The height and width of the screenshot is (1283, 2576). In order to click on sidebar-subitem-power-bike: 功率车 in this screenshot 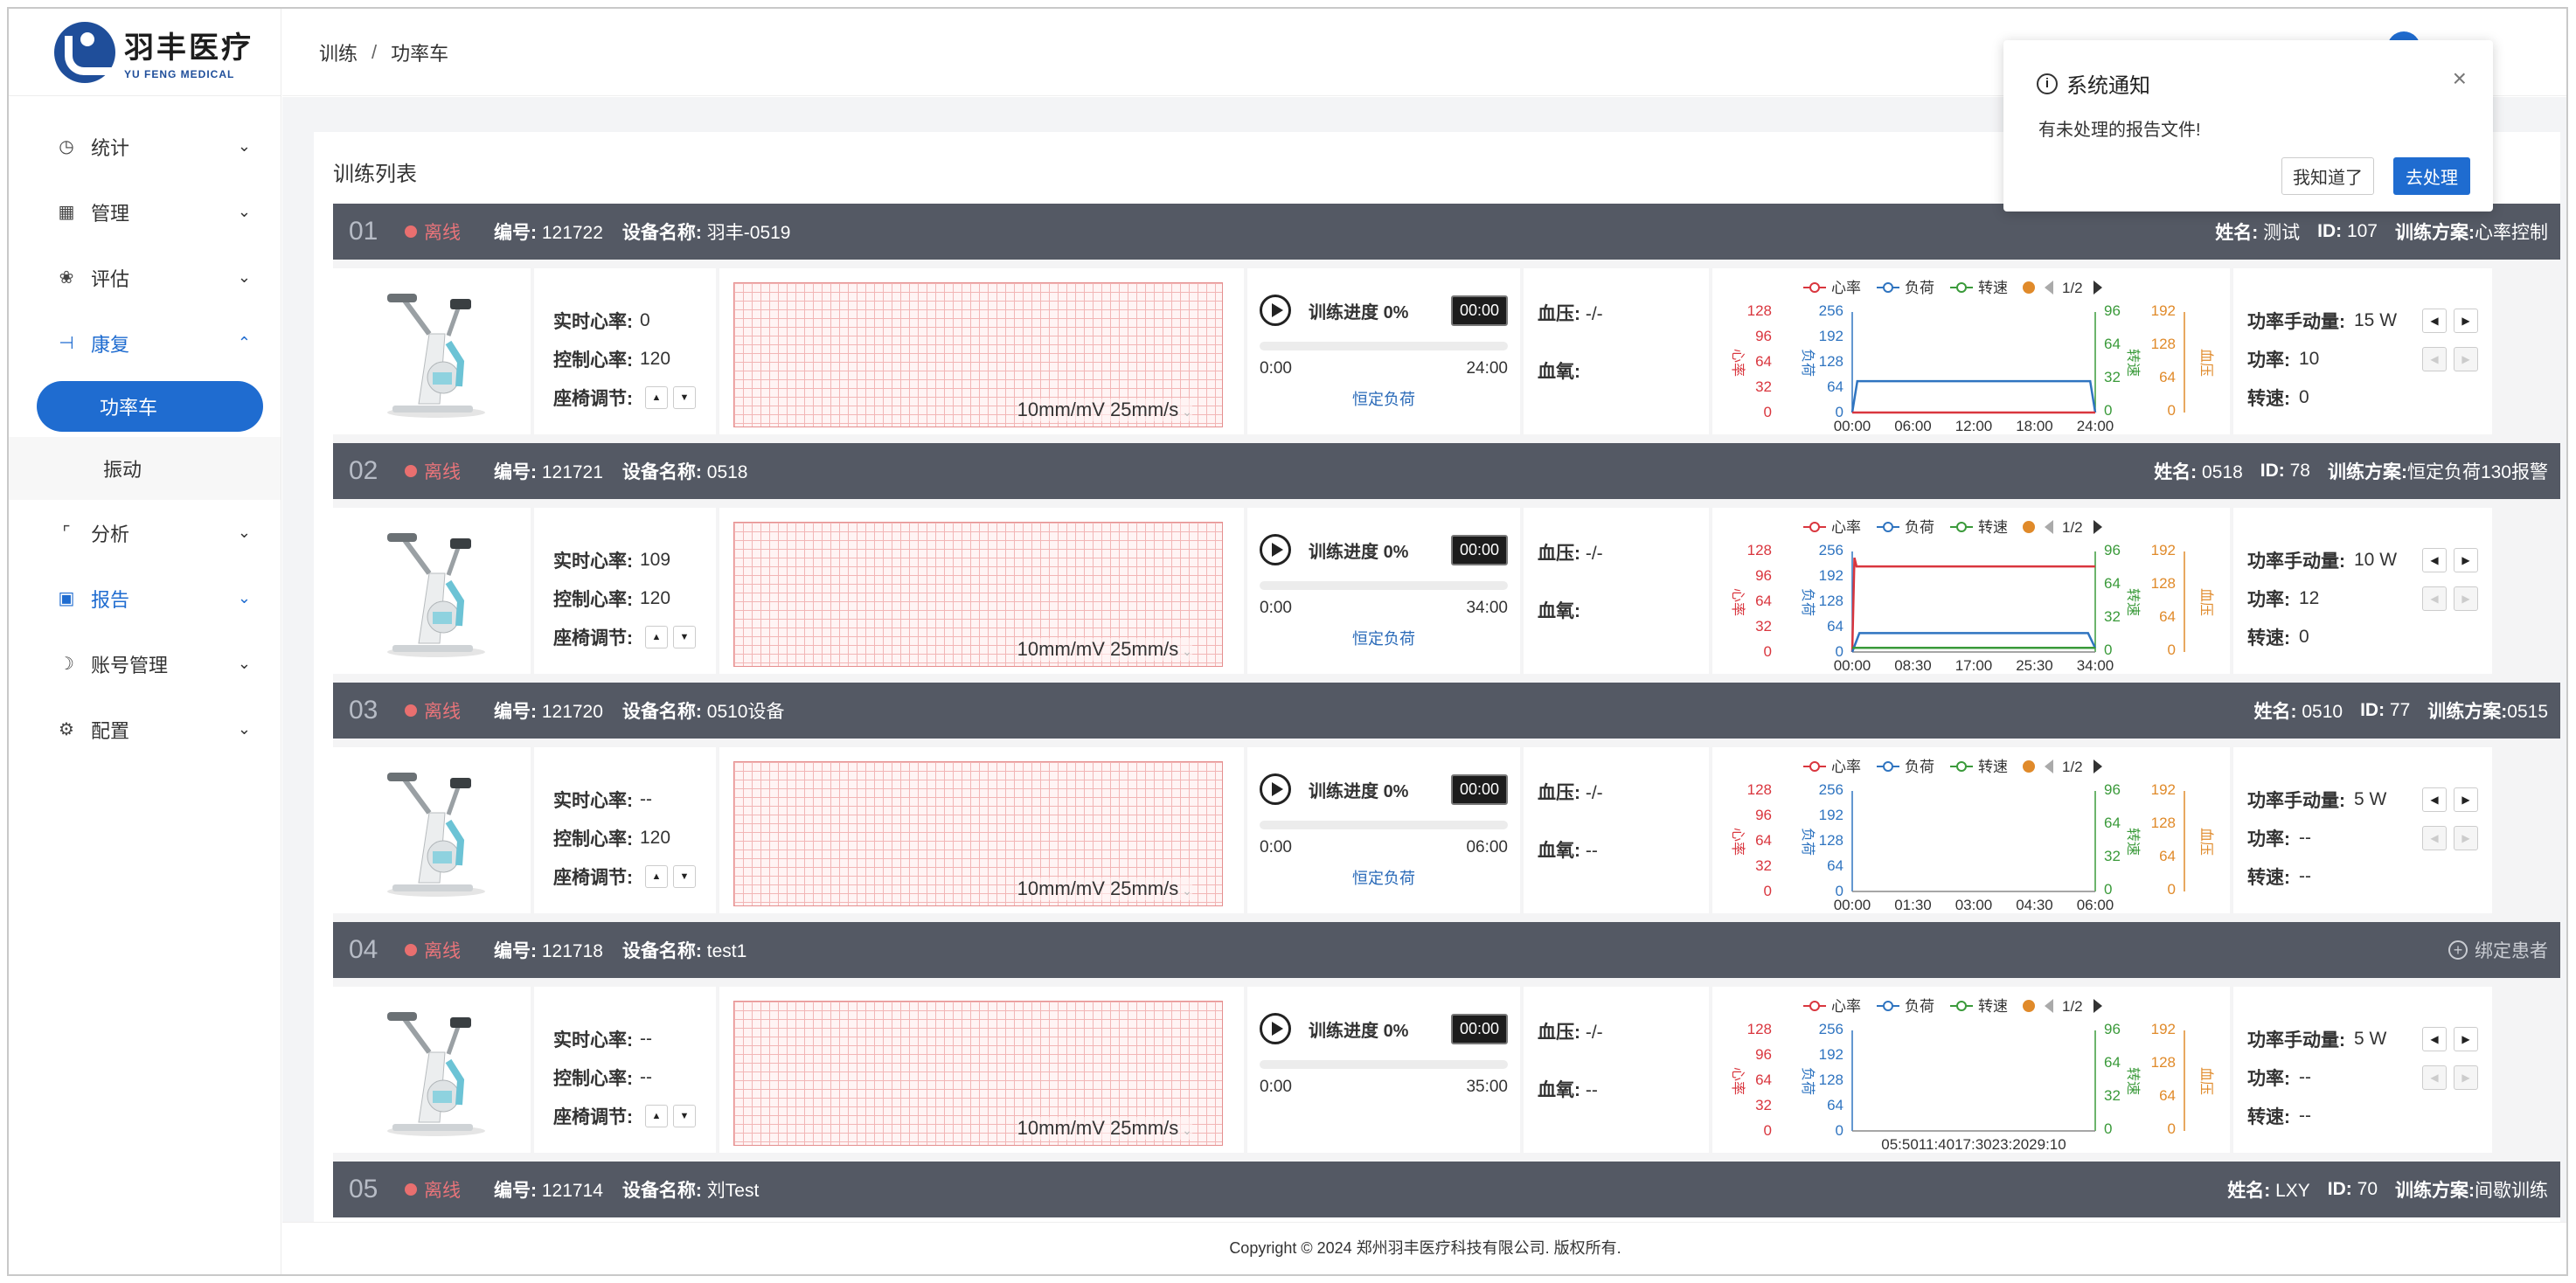, I will do `click(150, 406)`.